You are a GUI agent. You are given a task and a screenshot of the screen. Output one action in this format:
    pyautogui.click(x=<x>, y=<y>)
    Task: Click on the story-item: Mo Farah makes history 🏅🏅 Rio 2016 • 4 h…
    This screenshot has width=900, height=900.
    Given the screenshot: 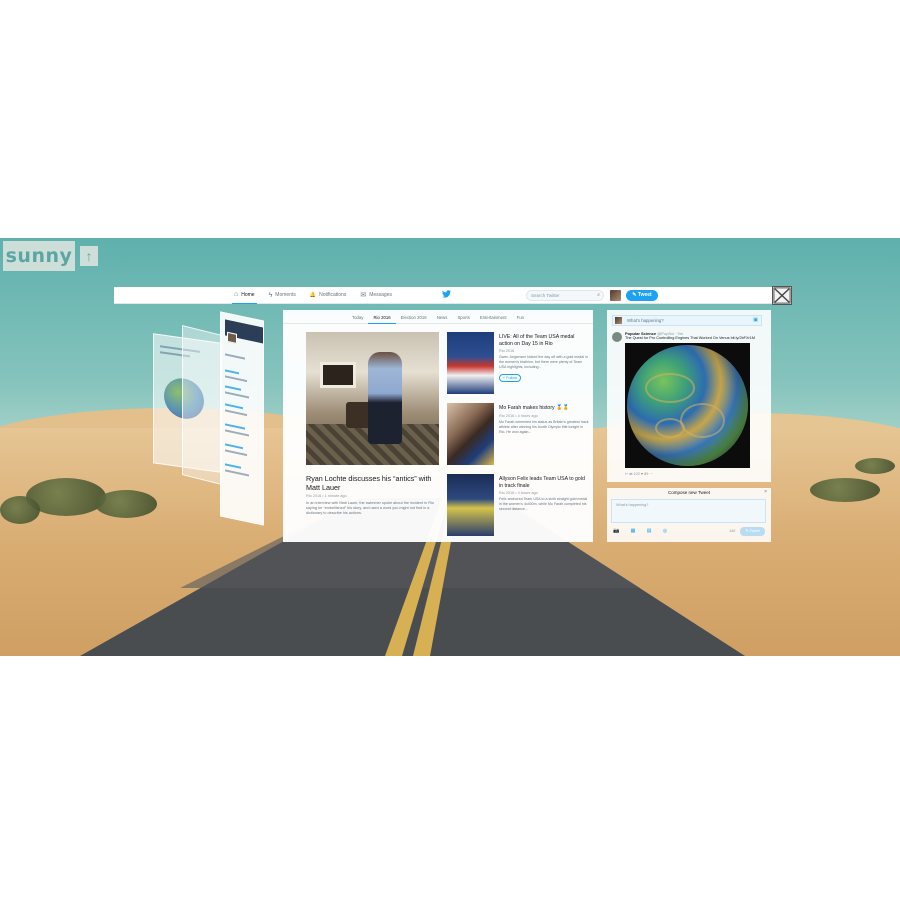 What is the action you would take?
    pyautogui.click(x=518, y=436)
    